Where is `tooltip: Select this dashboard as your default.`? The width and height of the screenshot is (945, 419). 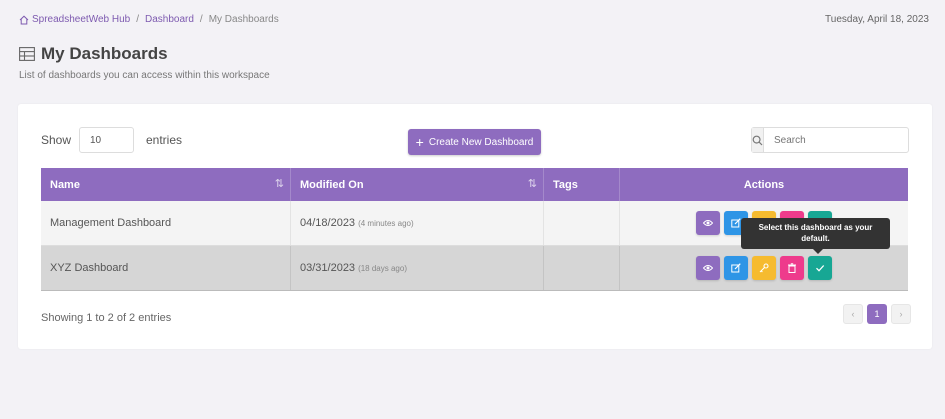 tooltip: Select this dashboard as your default. is located at coordinates (815, 236).